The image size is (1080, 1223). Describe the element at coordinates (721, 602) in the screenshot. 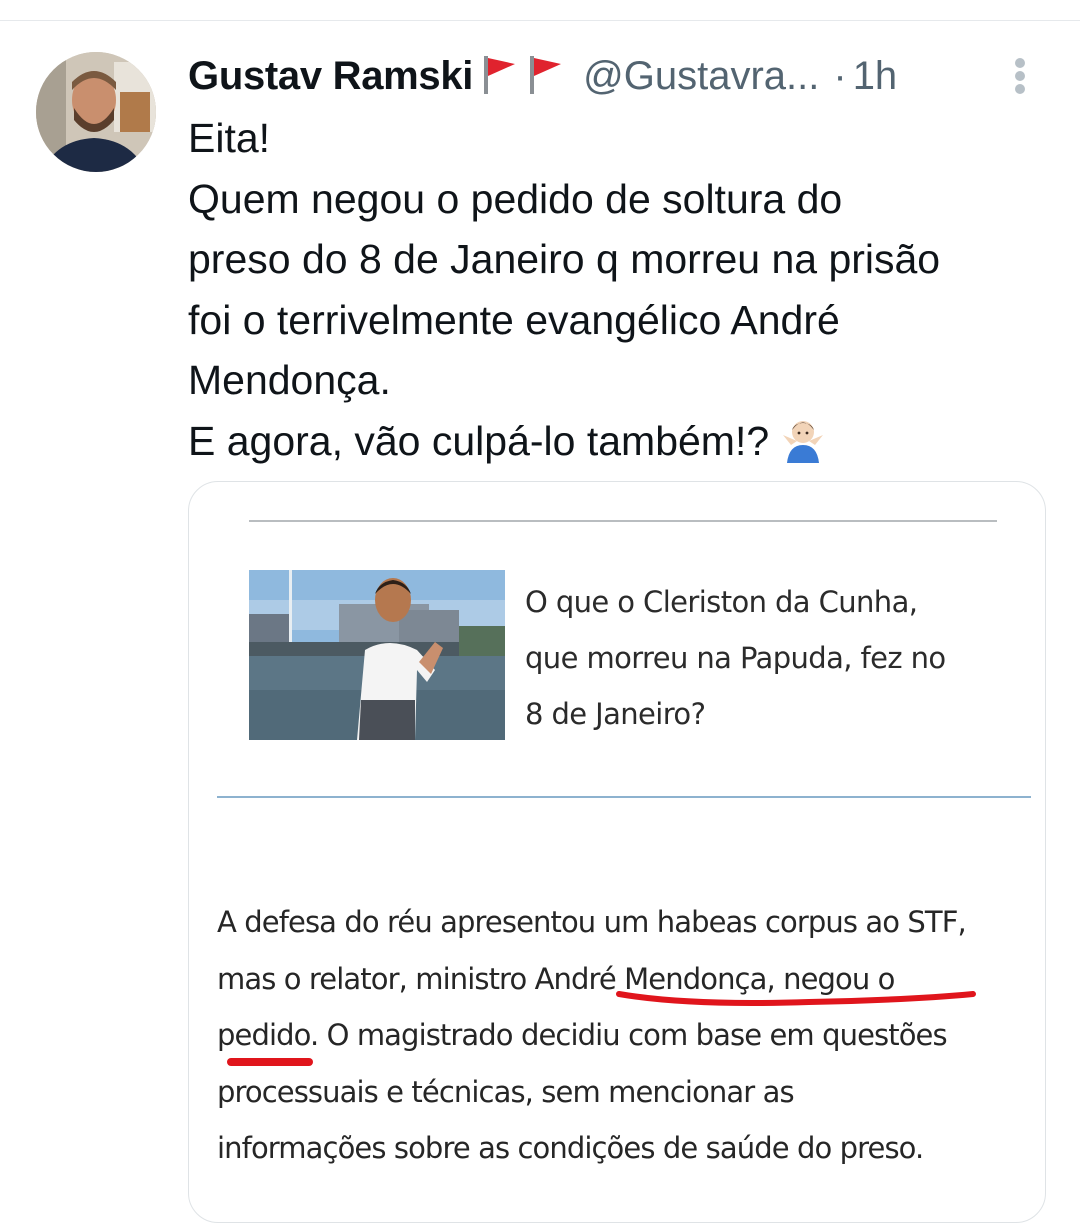

I see `headline-line: O que o Cleriston da Cunha,` at that location.